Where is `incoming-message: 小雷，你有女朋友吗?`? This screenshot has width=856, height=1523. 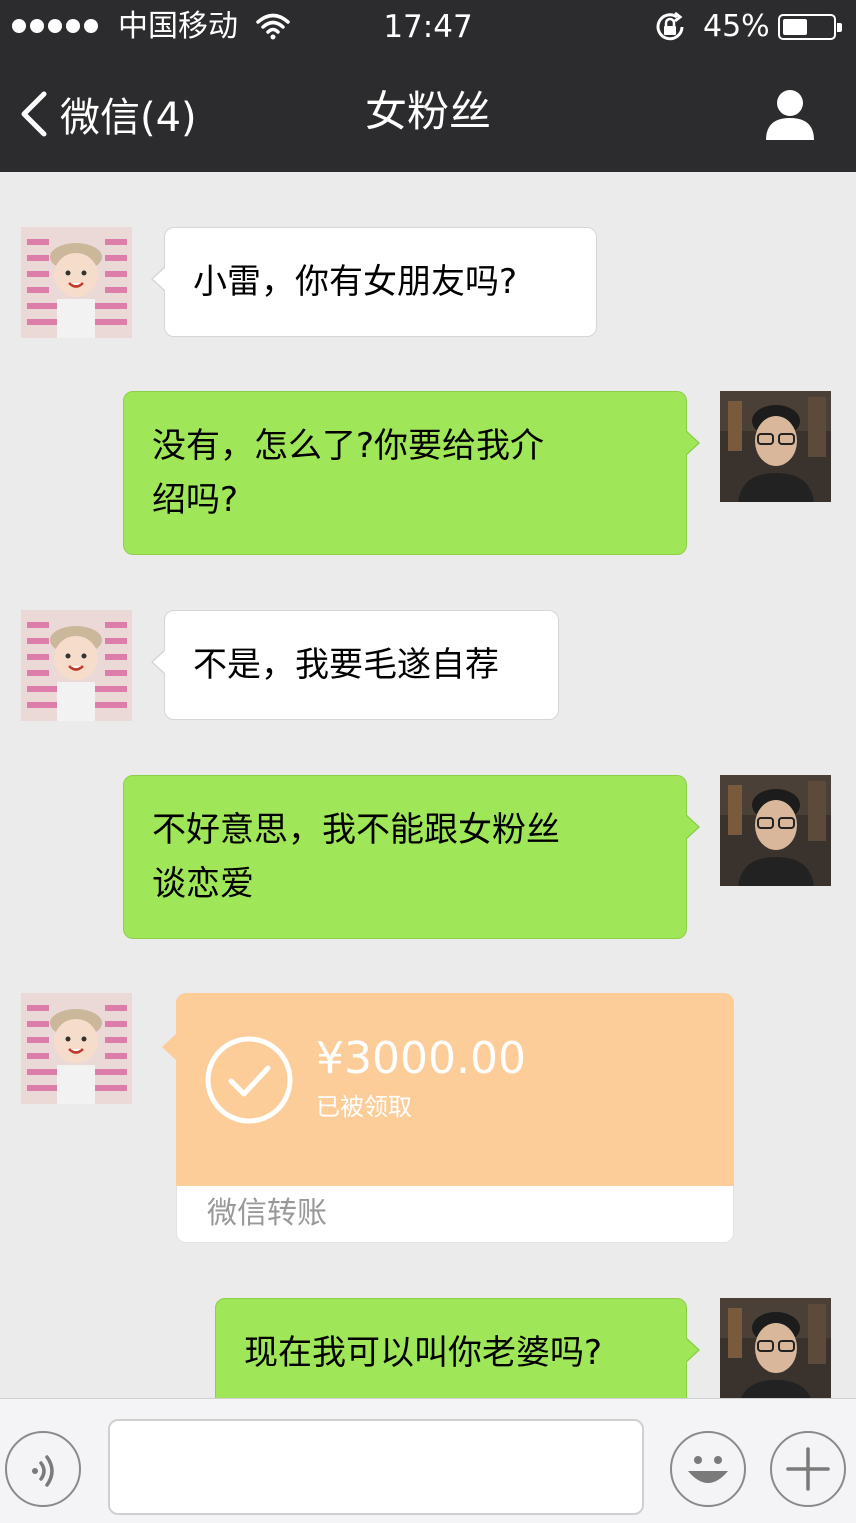 incoming-message: 小雷，你有女朋友吗? is located at coordinates (374, 282).